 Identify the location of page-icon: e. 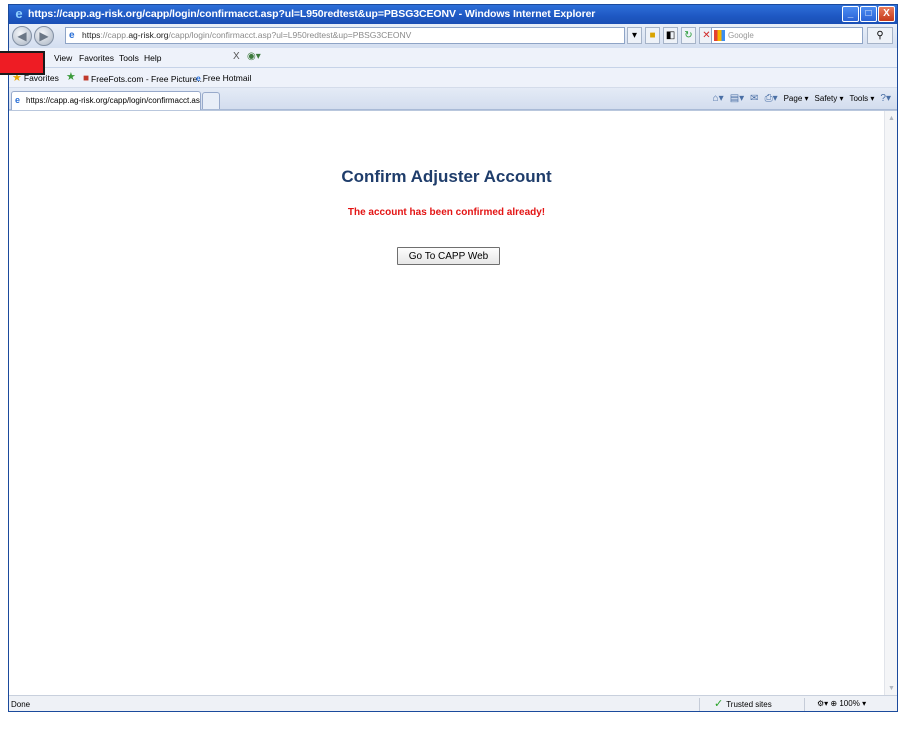
(72, 35).